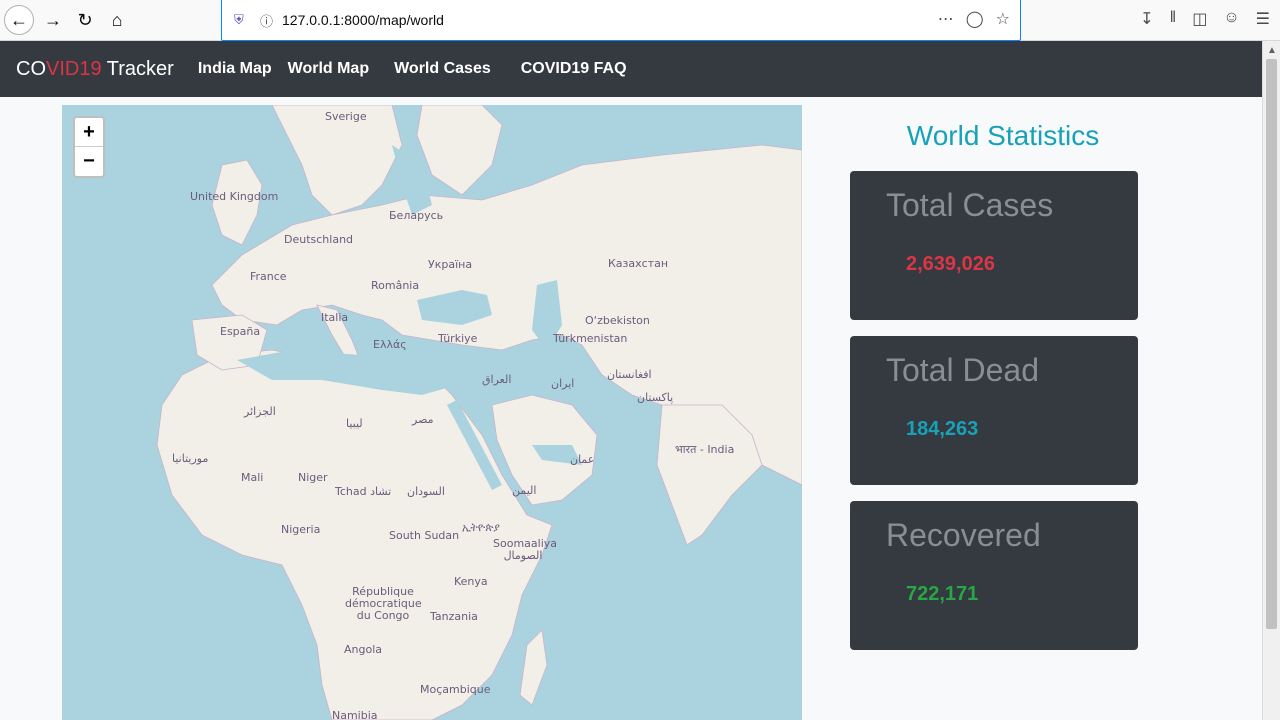 The height and width of the screenshot is (720, 1280). What do you see at coordinates (454, 616) in the screenshot?
I see `map-label: Tanzania` at bounding box center [454, 616].